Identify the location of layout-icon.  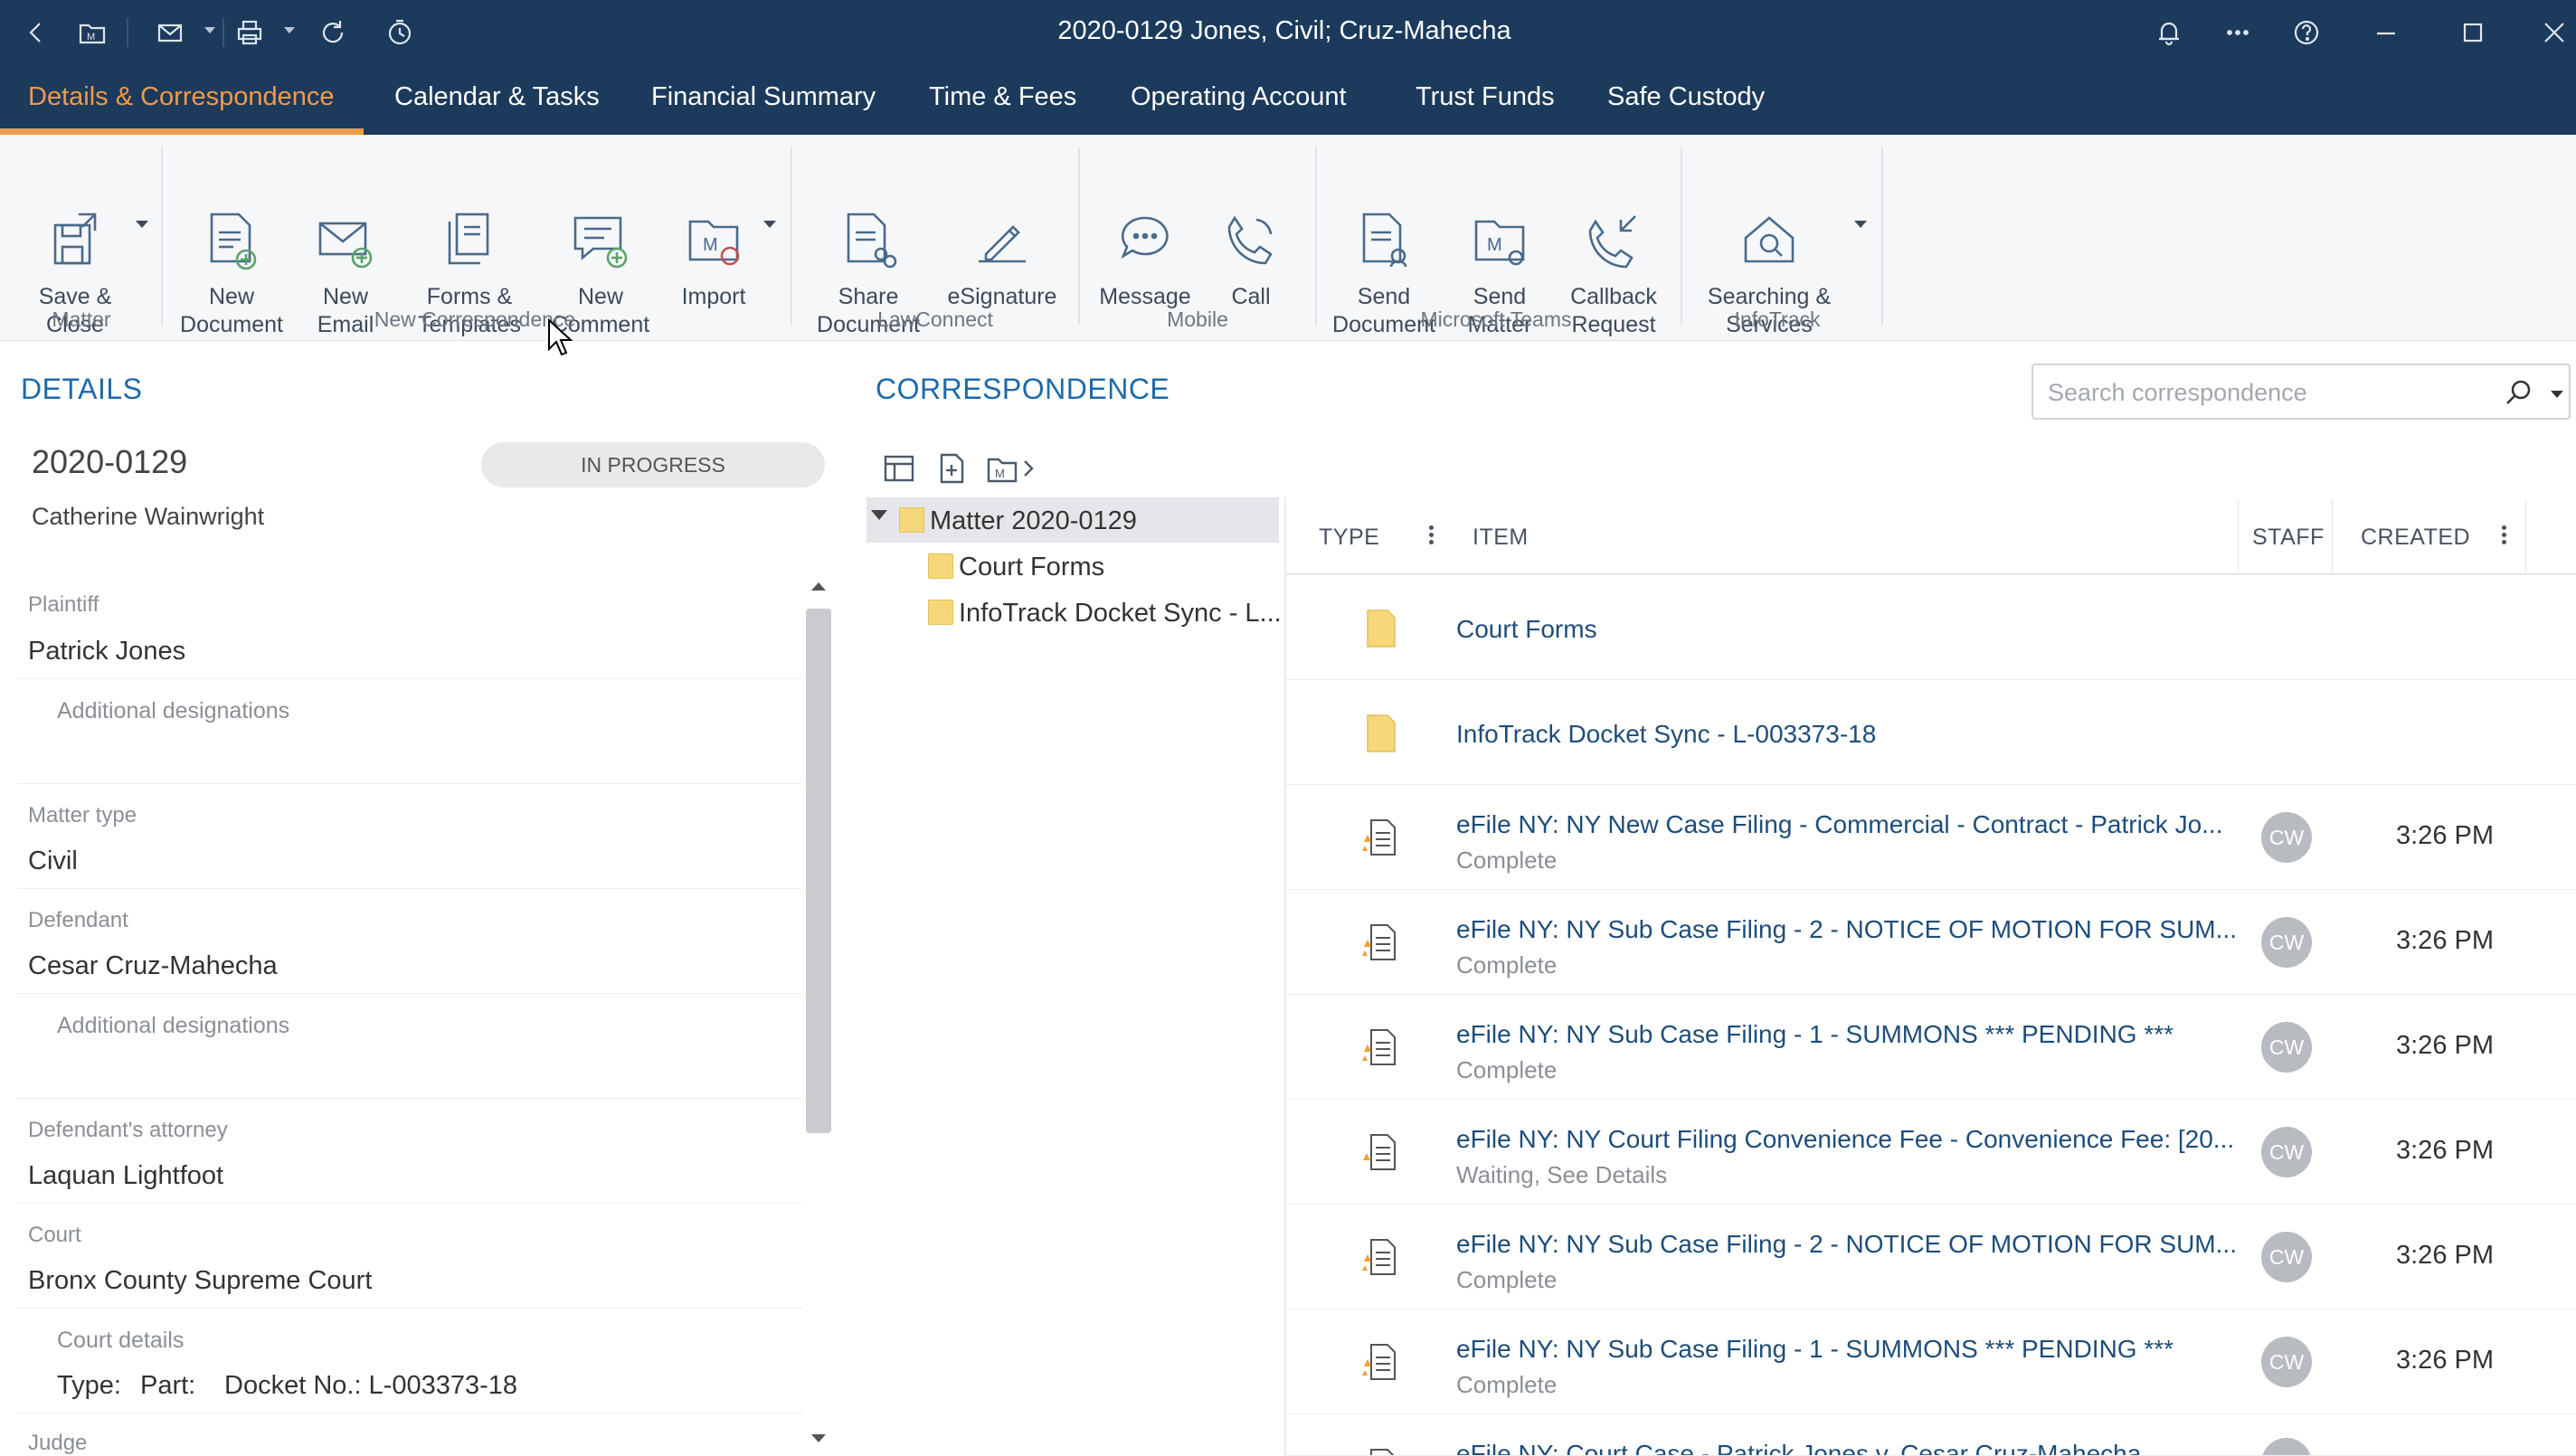
(899, 468).